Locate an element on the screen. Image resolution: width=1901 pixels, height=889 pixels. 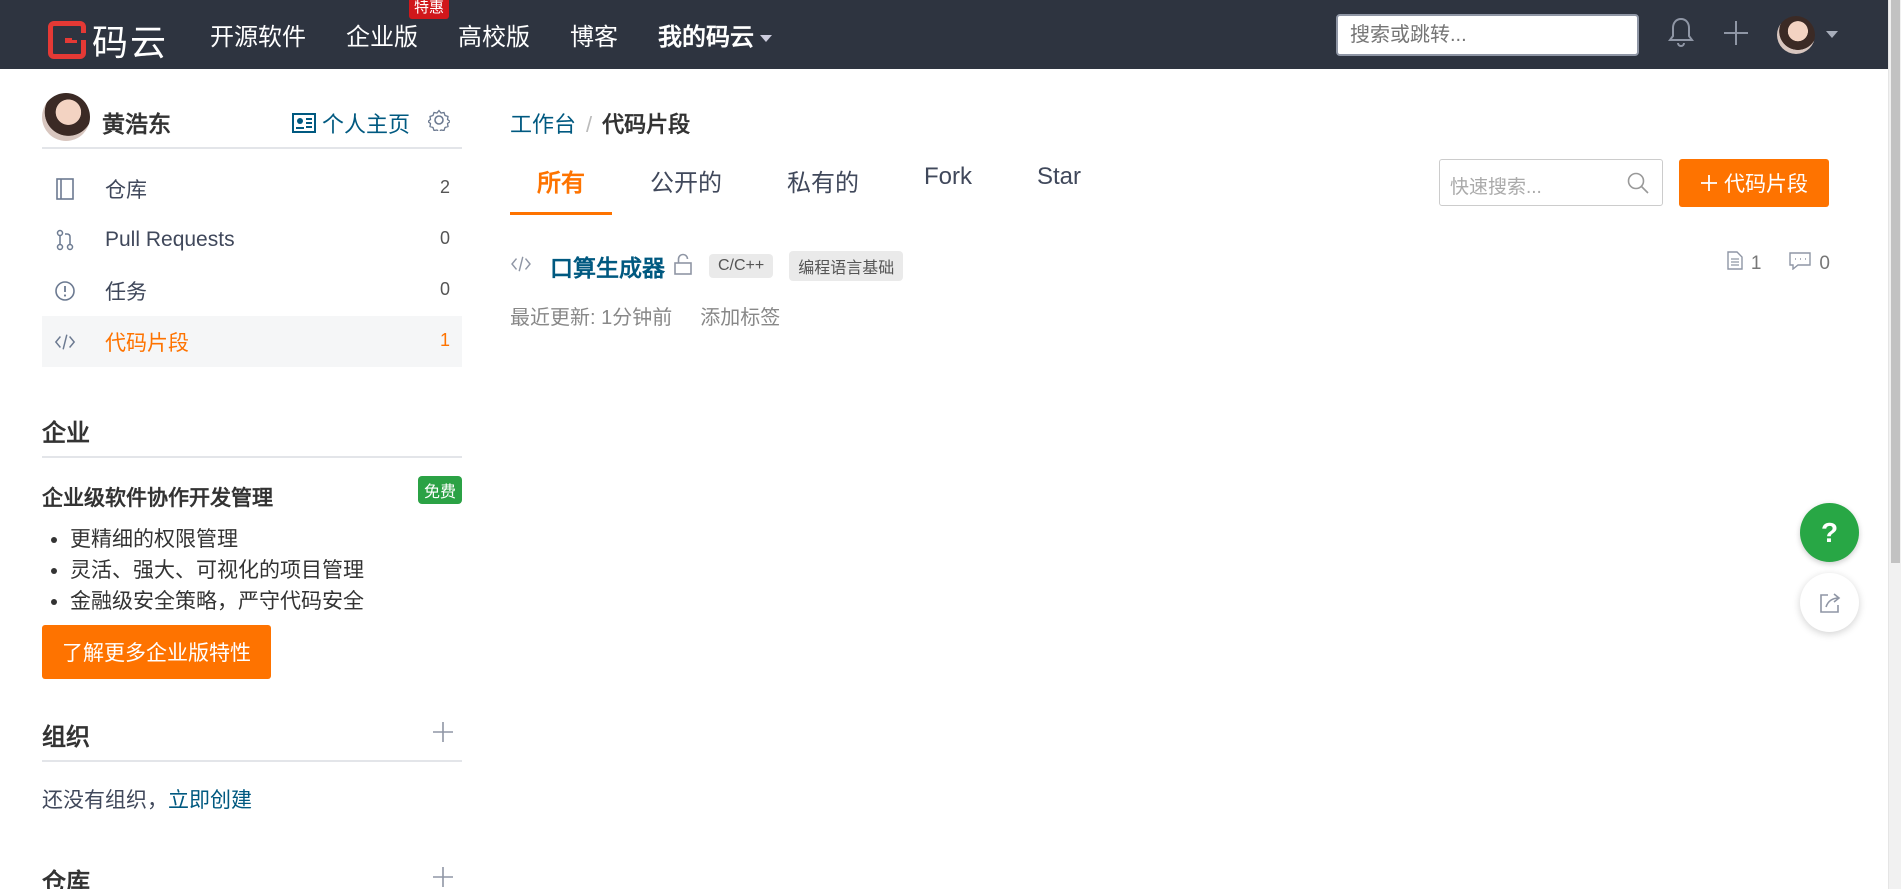
sidebar-menu: 仓库 2 Pull Requests 0 任务 0 代码片段 1 is located at coordinates (252, 265).